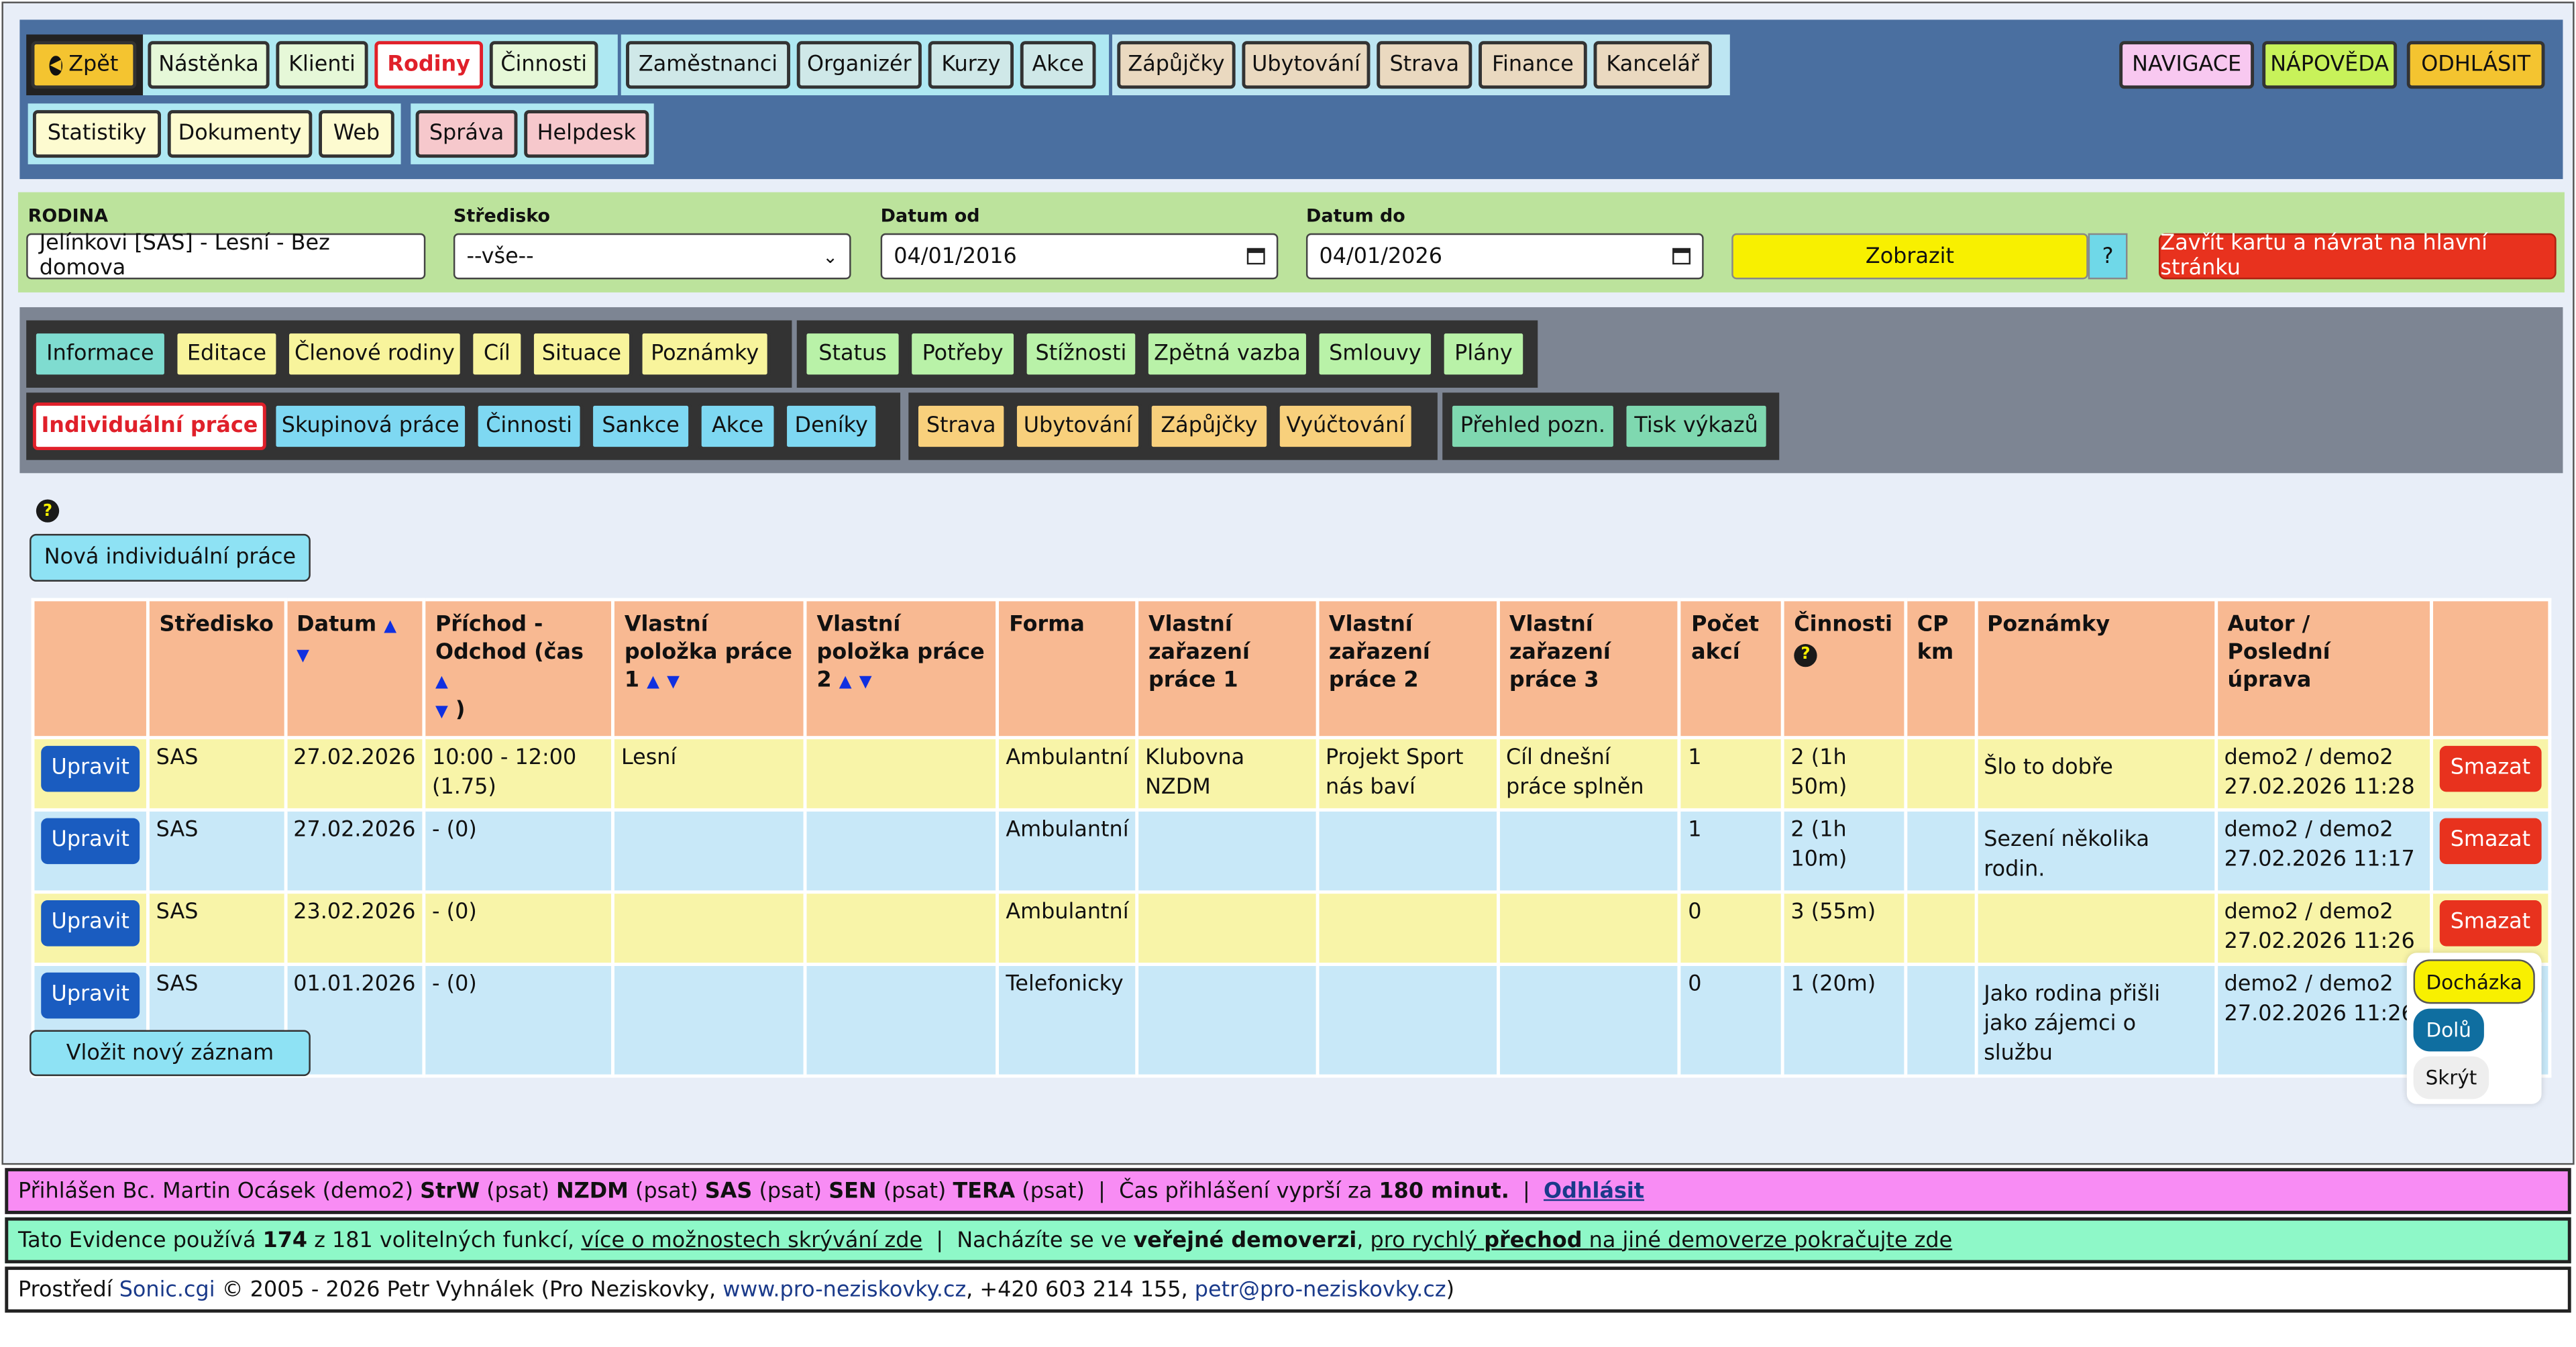  I want to click on nav-families: Rodiny, so click(429, 65).